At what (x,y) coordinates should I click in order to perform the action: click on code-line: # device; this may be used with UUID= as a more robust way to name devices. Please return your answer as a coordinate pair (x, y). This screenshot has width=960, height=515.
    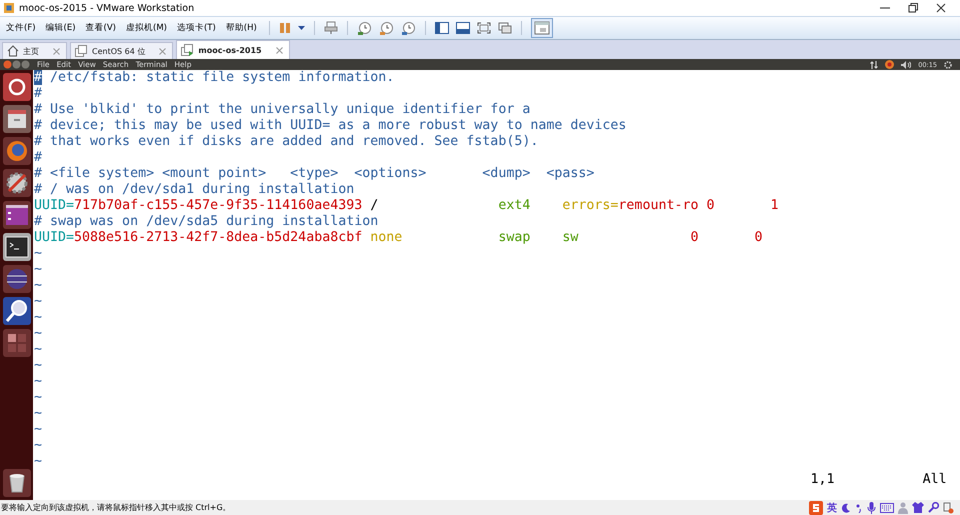
    Looking at the image, I should click on (331, 126).